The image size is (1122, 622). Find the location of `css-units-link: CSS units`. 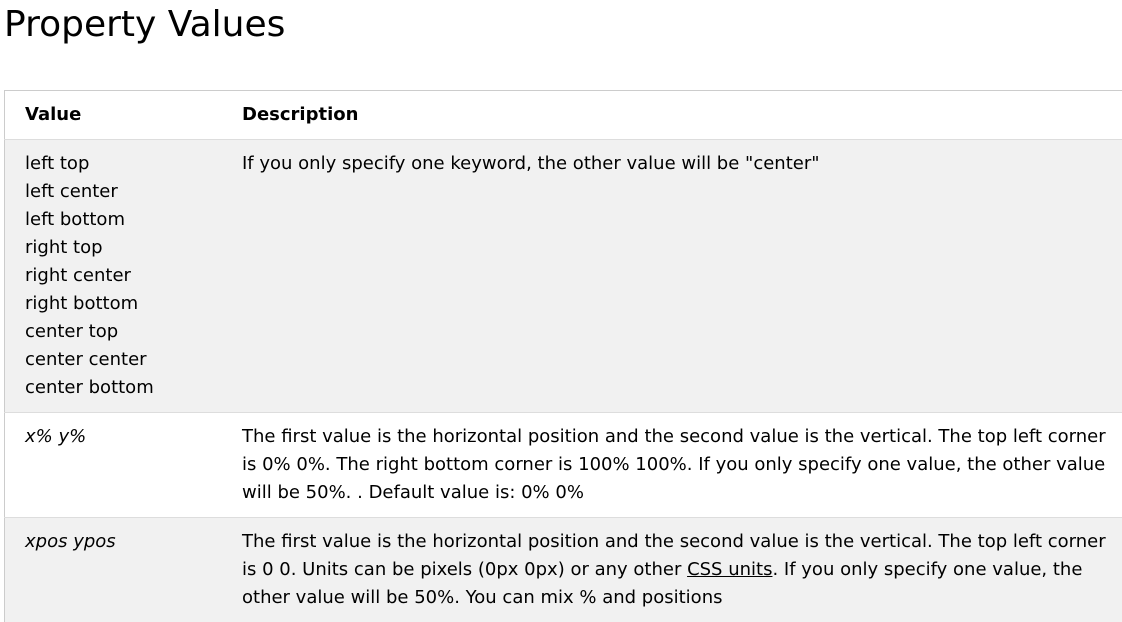

css-units-link: CSS units is located at coordinates (729, 569).